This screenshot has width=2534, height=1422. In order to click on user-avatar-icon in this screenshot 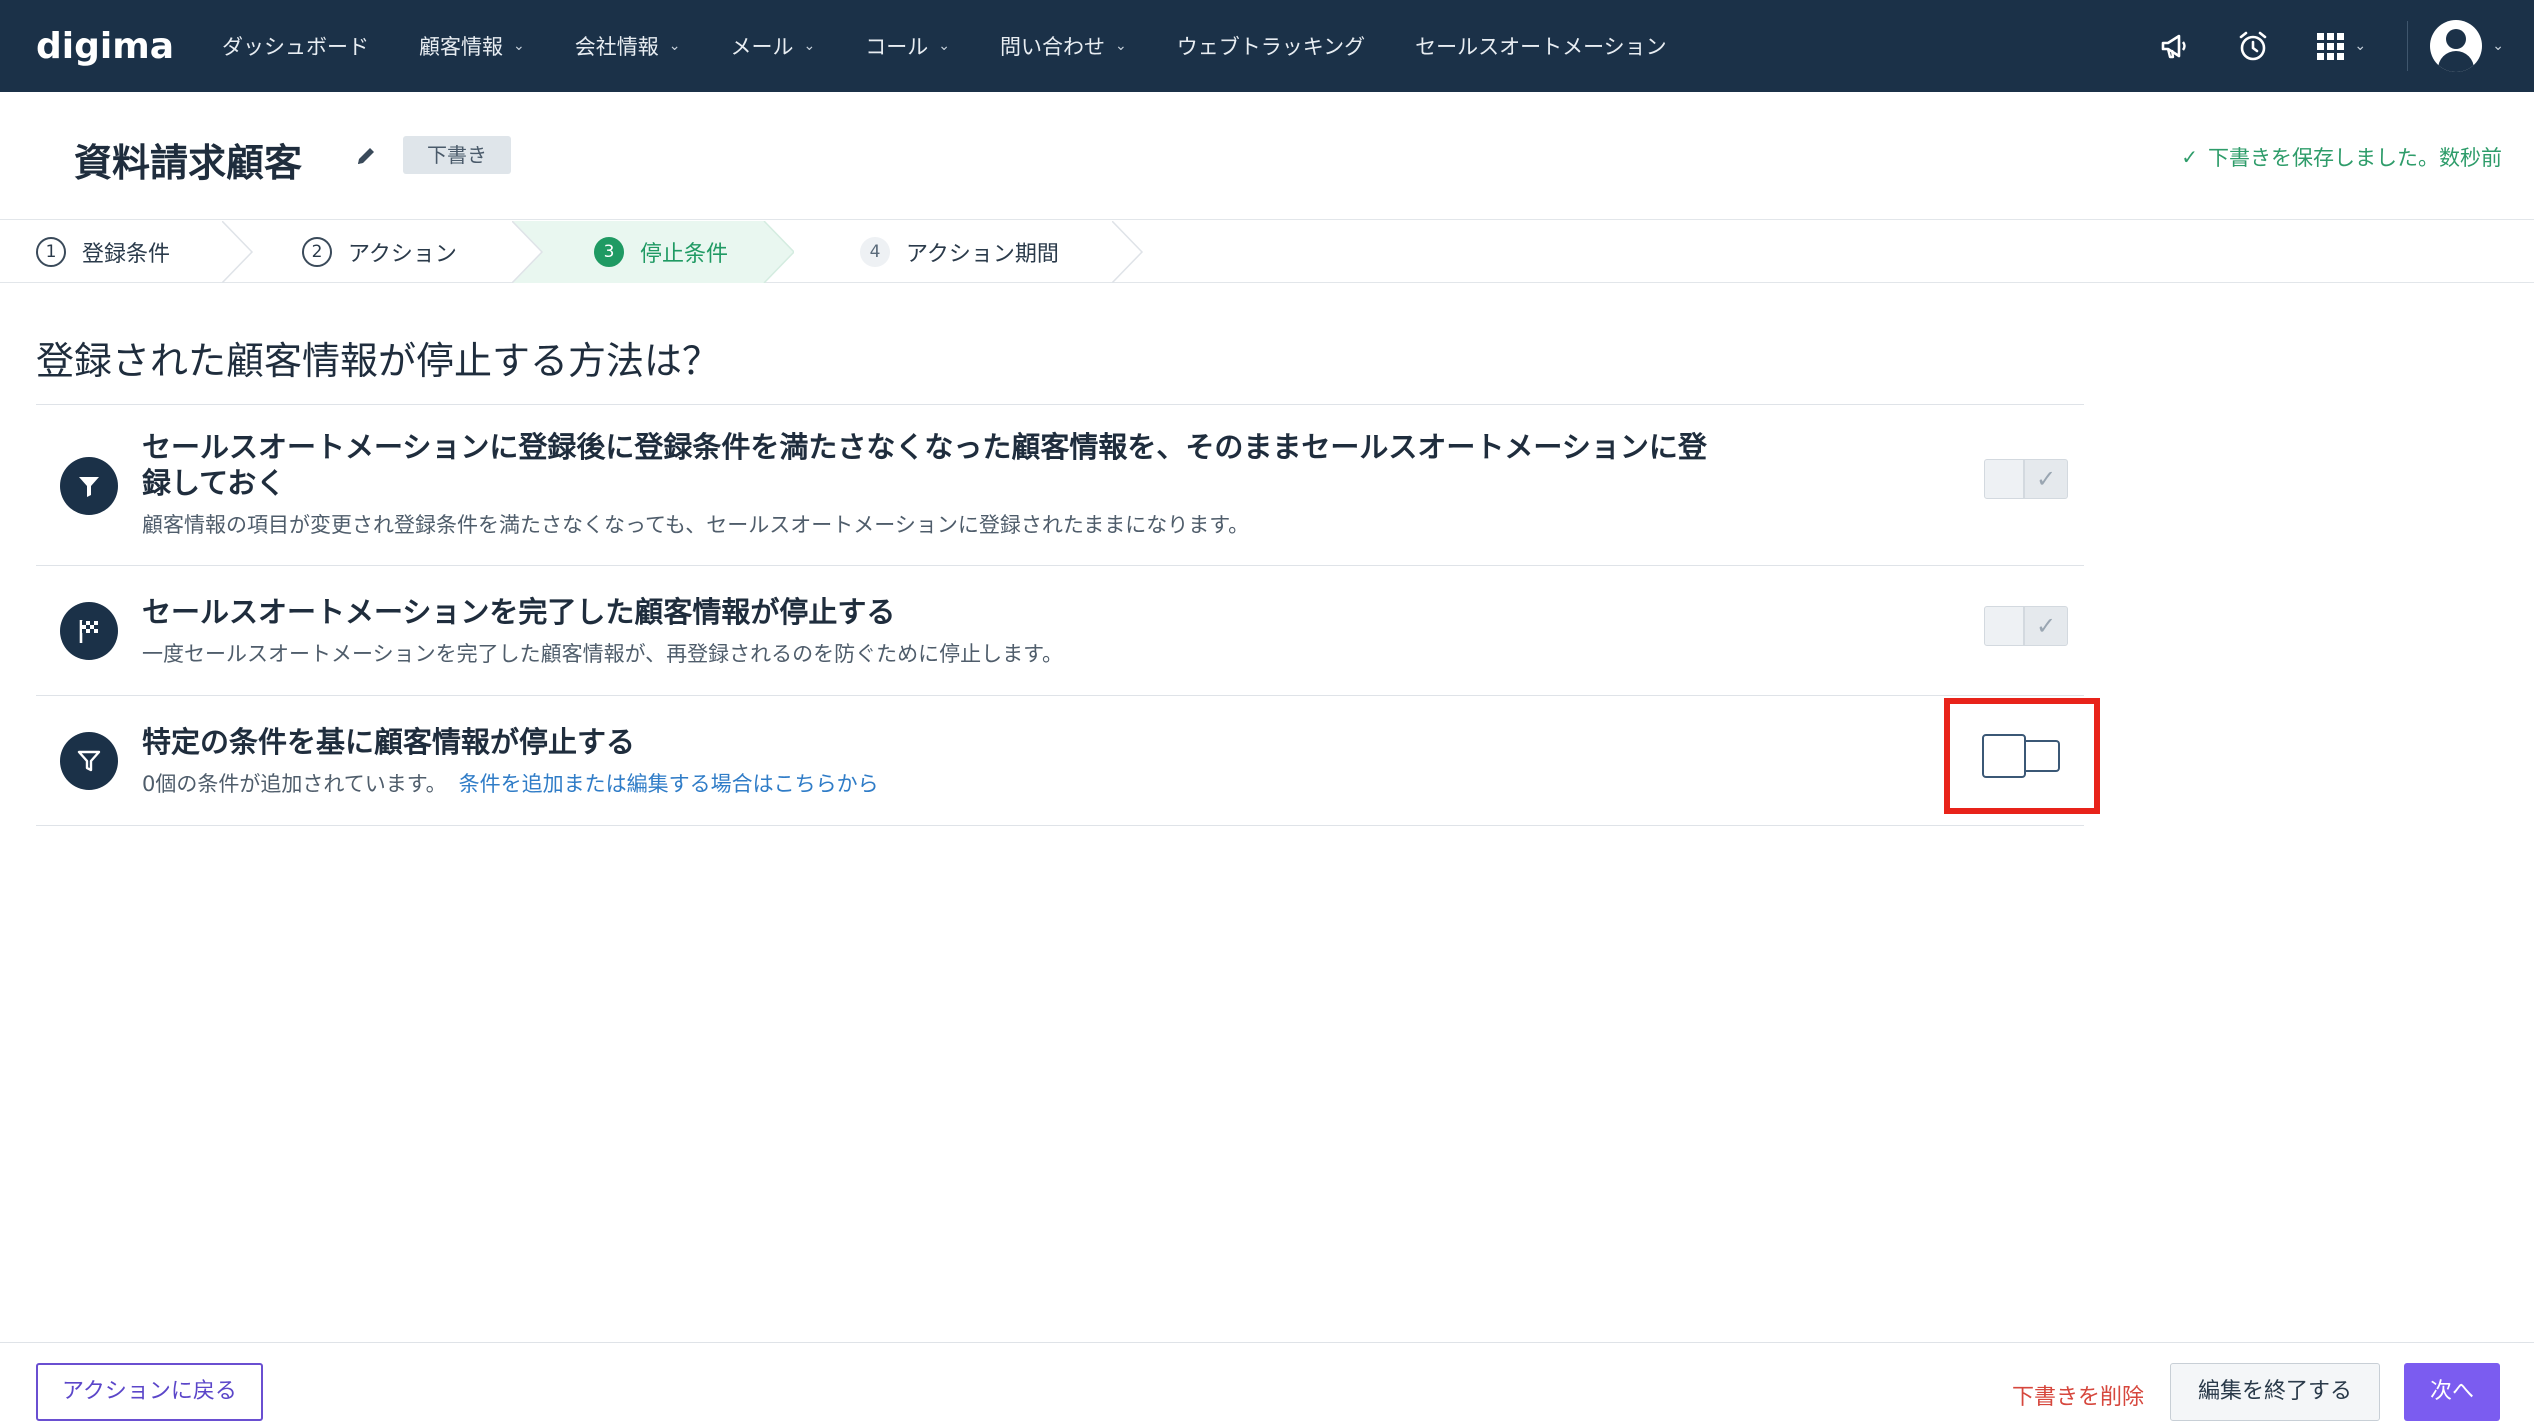, I will do `click(2456, 46)`.